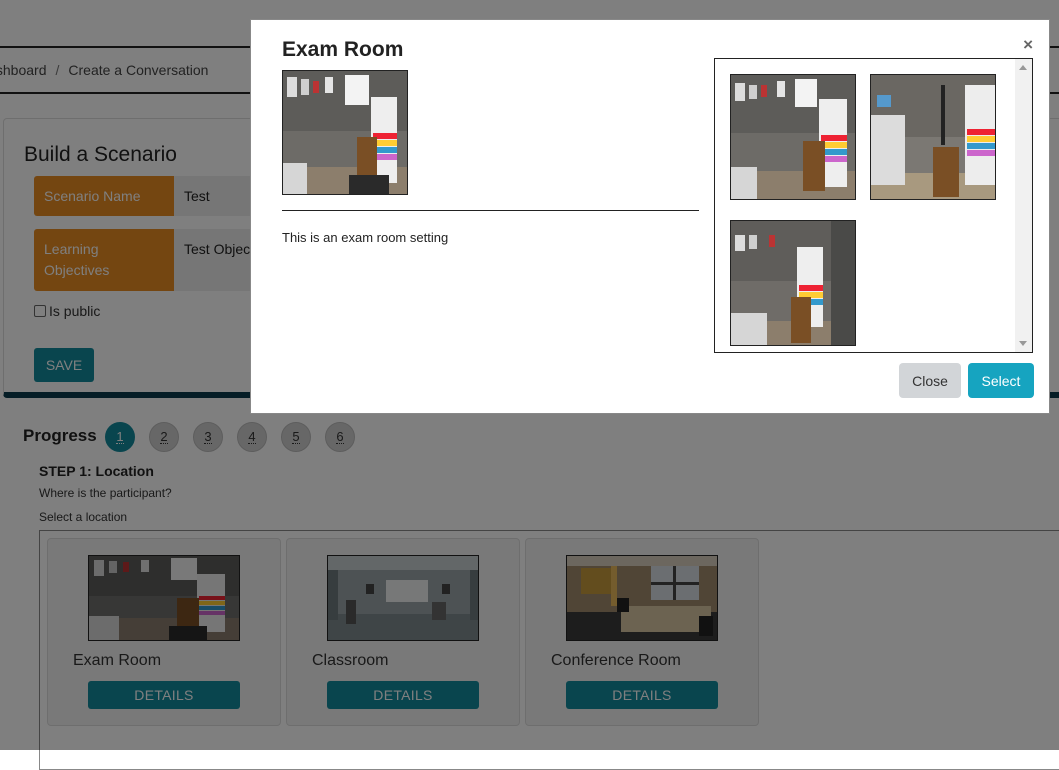  I want to click on modal-divider, so click(490, 210).